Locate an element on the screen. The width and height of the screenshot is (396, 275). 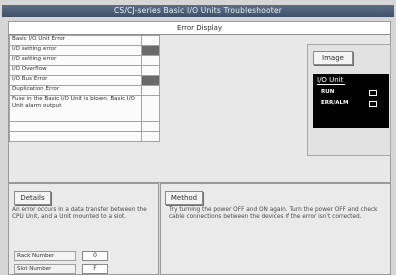
run-led-label: RUN is located at coordinates (328, 92).